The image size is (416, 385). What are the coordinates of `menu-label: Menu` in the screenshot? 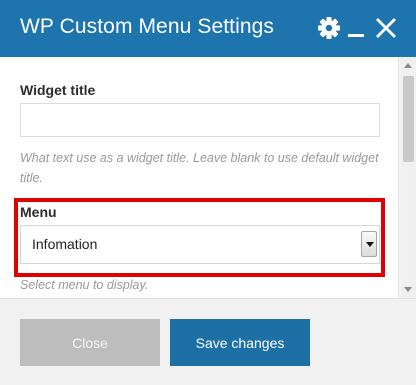 It's located at (38, 212).